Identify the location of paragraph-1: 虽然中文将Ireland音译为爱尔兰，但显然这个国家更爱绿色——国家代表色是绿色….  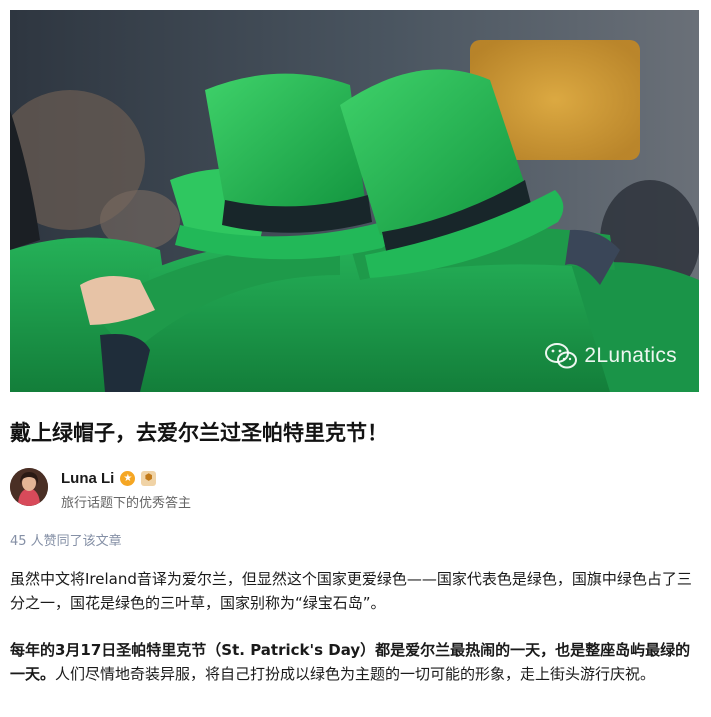
(351, 591).